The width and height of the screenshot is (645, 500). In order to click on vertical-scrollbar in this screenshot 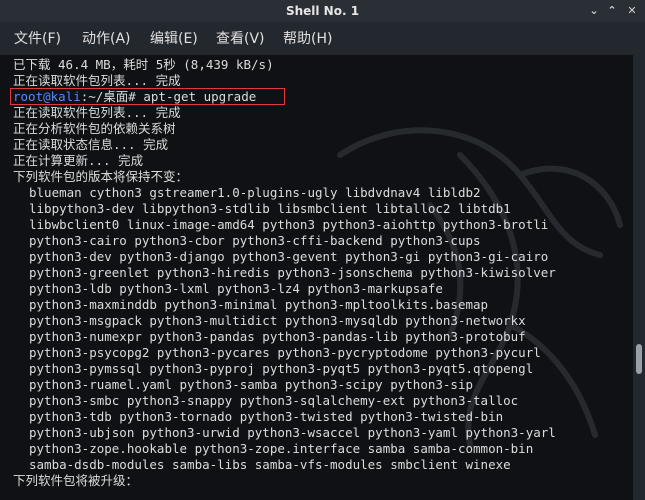, I will do `click(639, 277)`.